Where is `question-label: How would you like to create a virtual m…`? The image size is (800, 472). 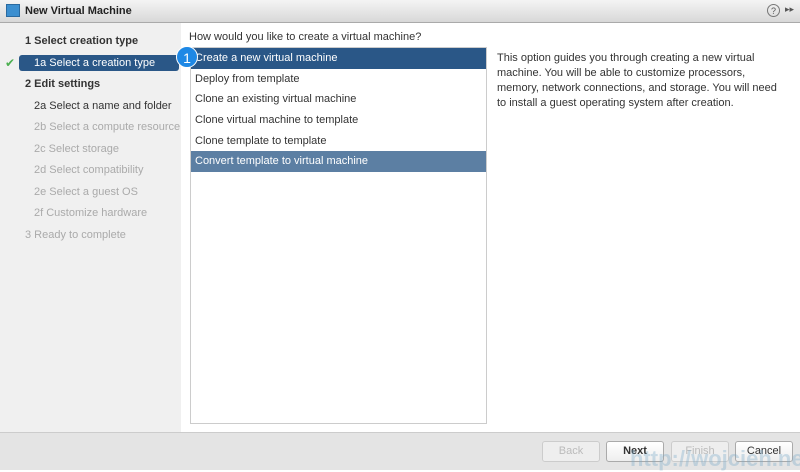 question-label: How would you like to create a virtual m… is located at coordinates (305, 37).